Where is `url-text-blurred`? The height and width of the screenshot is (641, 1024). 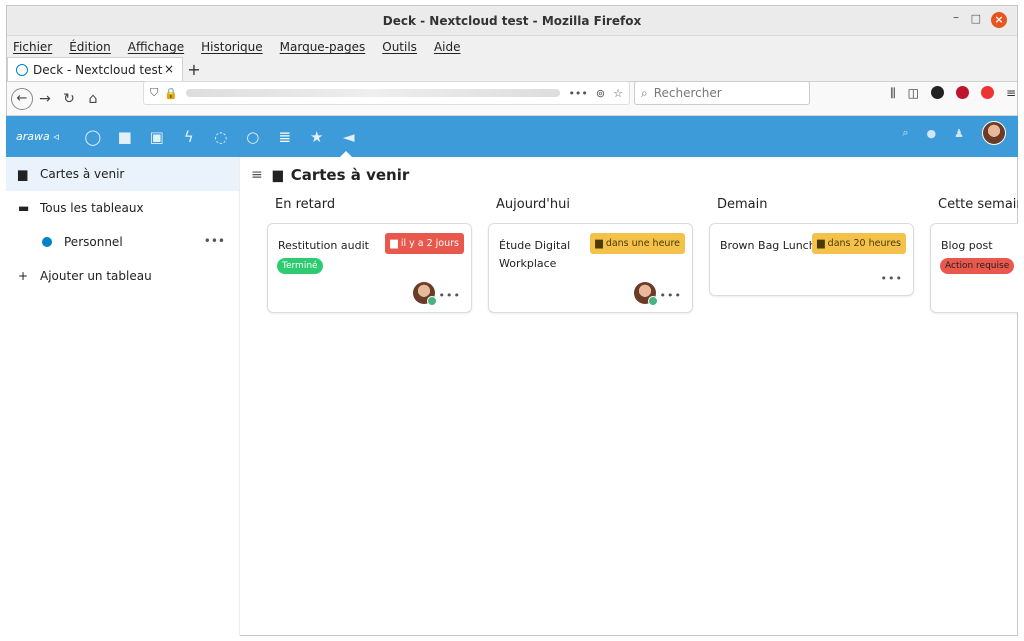
url-text-blurred is located at coordinates (373, 93).